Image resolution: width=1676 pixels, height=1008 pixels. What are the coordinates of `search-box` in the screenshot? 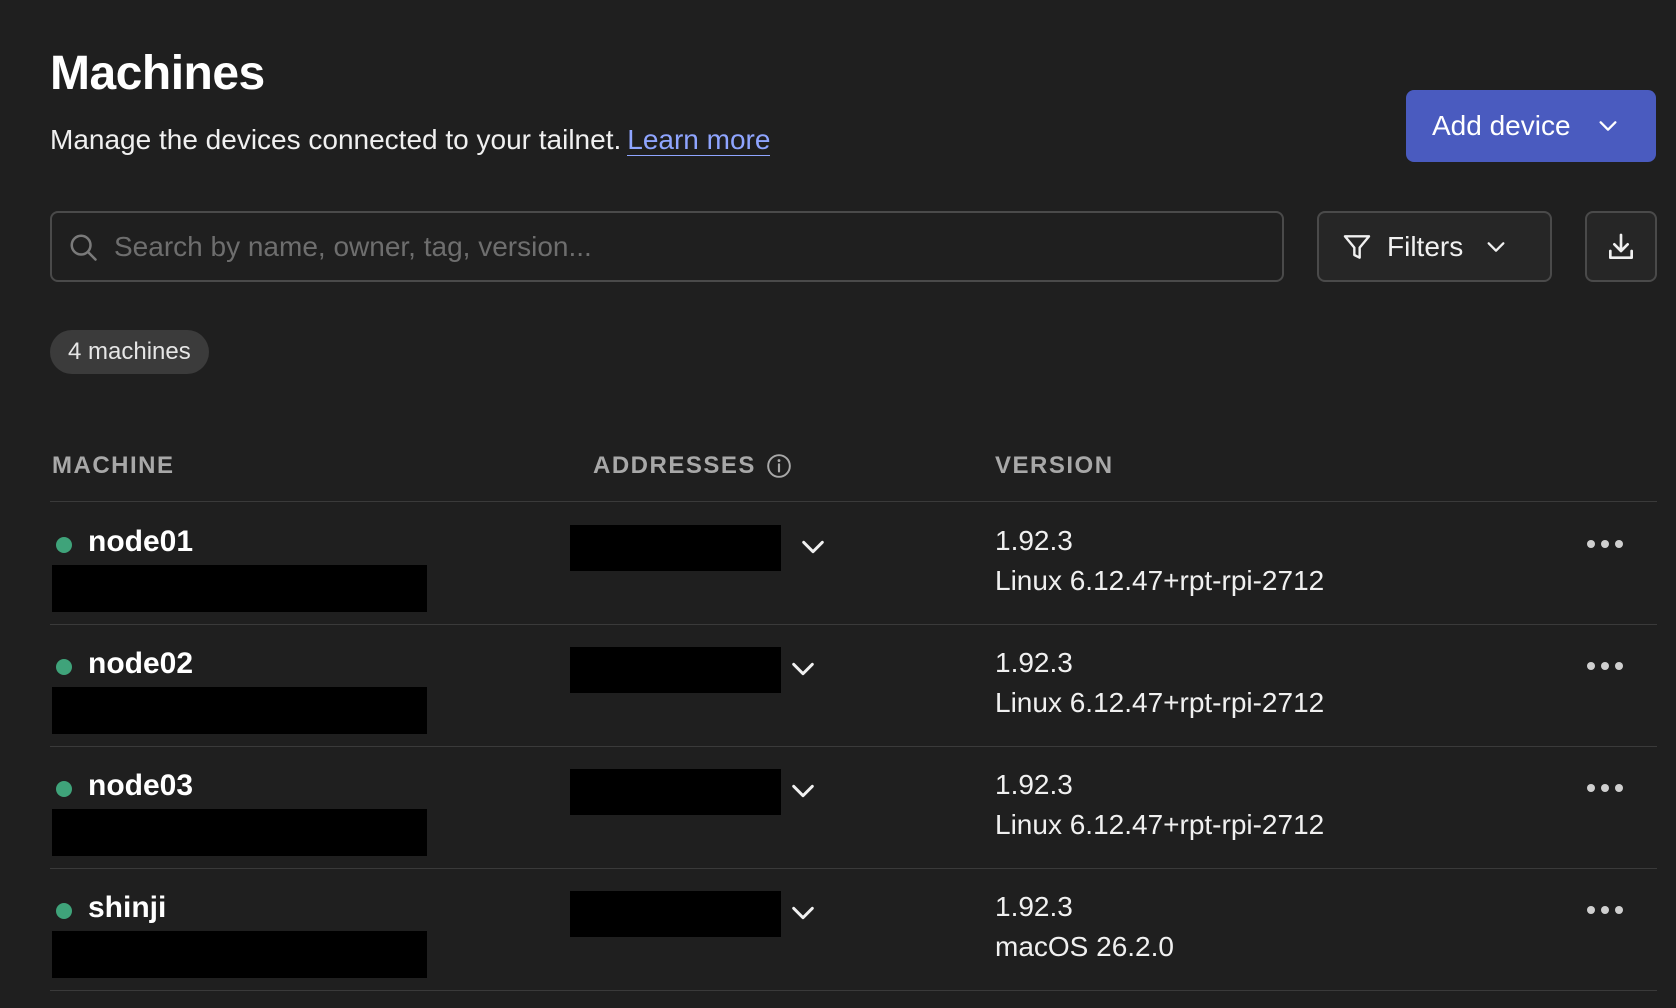 It's located at (667, 246).